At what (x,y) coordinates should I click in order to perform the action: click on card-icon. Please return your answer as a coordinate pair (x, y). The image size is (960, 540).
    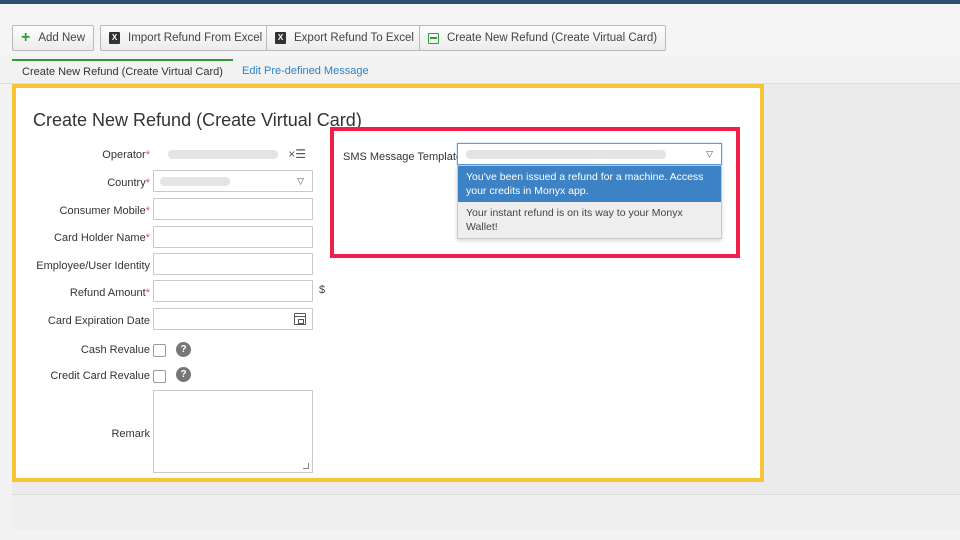
    Looking at the image, I should click on (433, 38).